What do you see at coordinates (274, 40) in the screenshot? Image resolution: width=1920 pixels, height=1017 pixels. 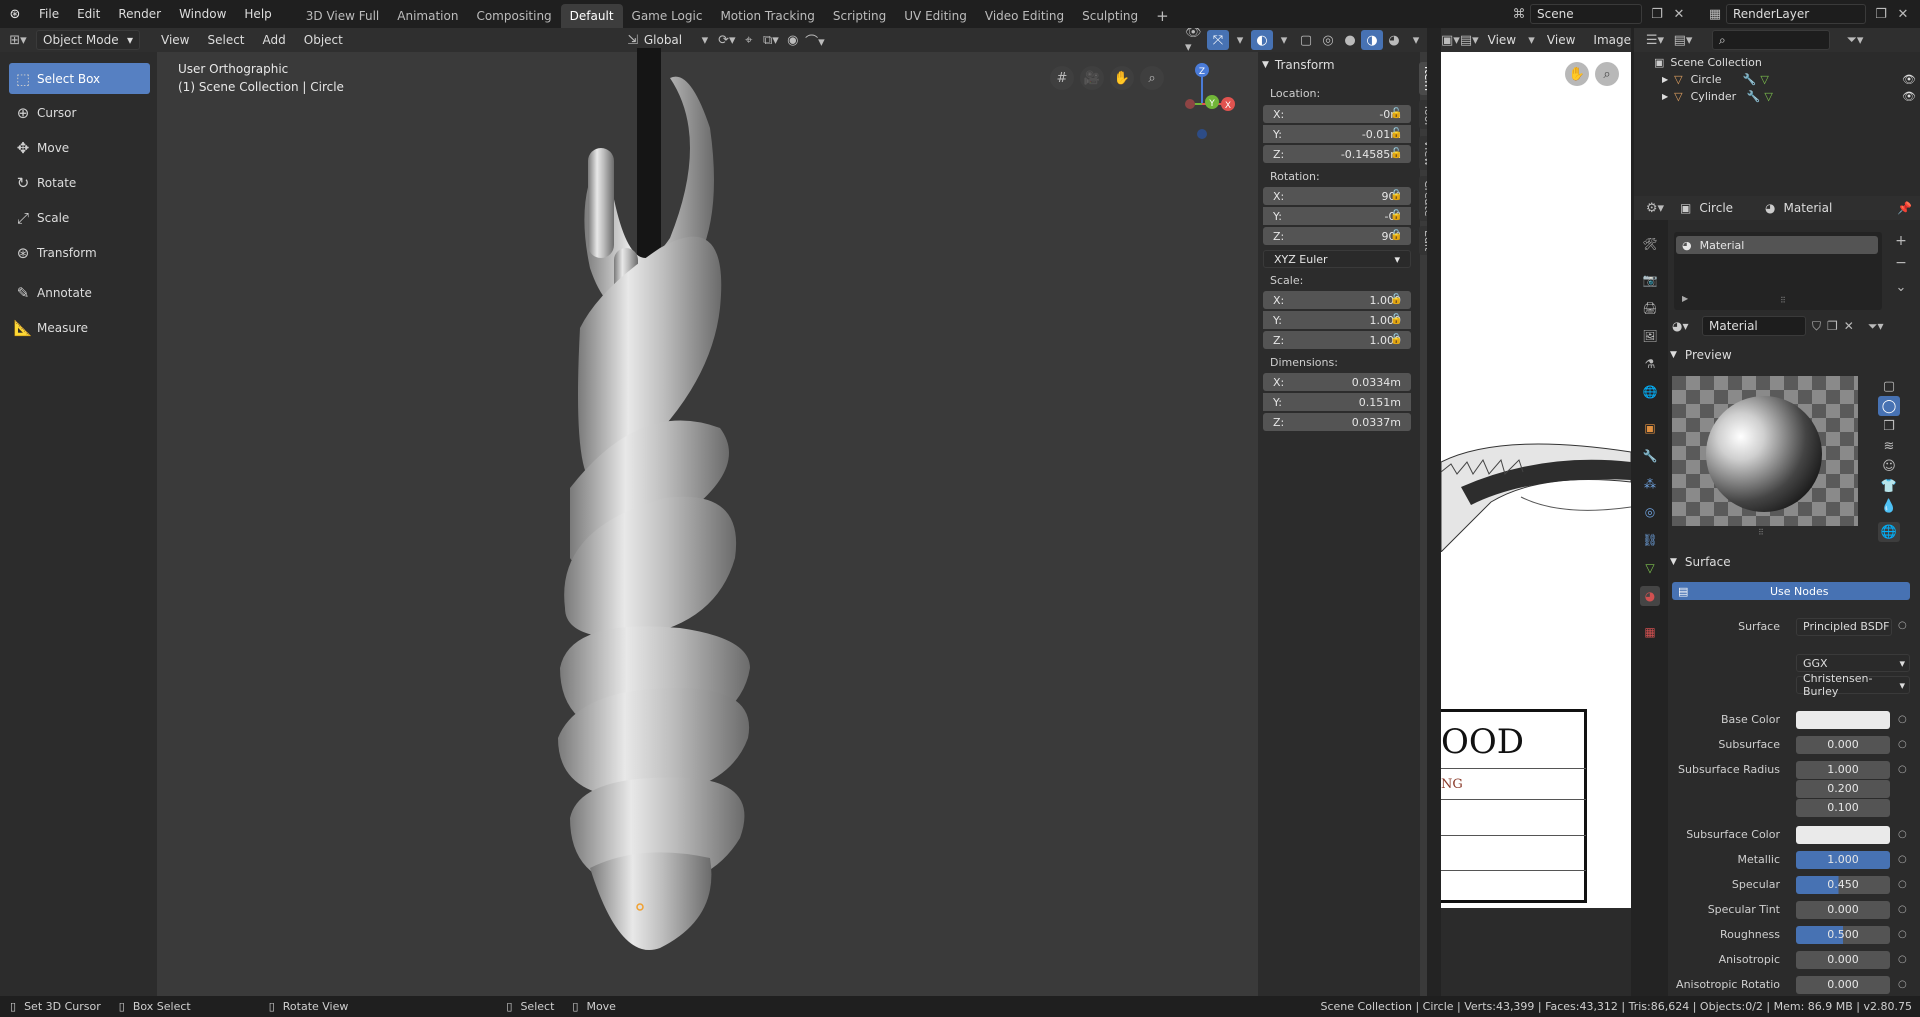 I see `viewport-menu-add: Add` at bounding box center [274, 40].